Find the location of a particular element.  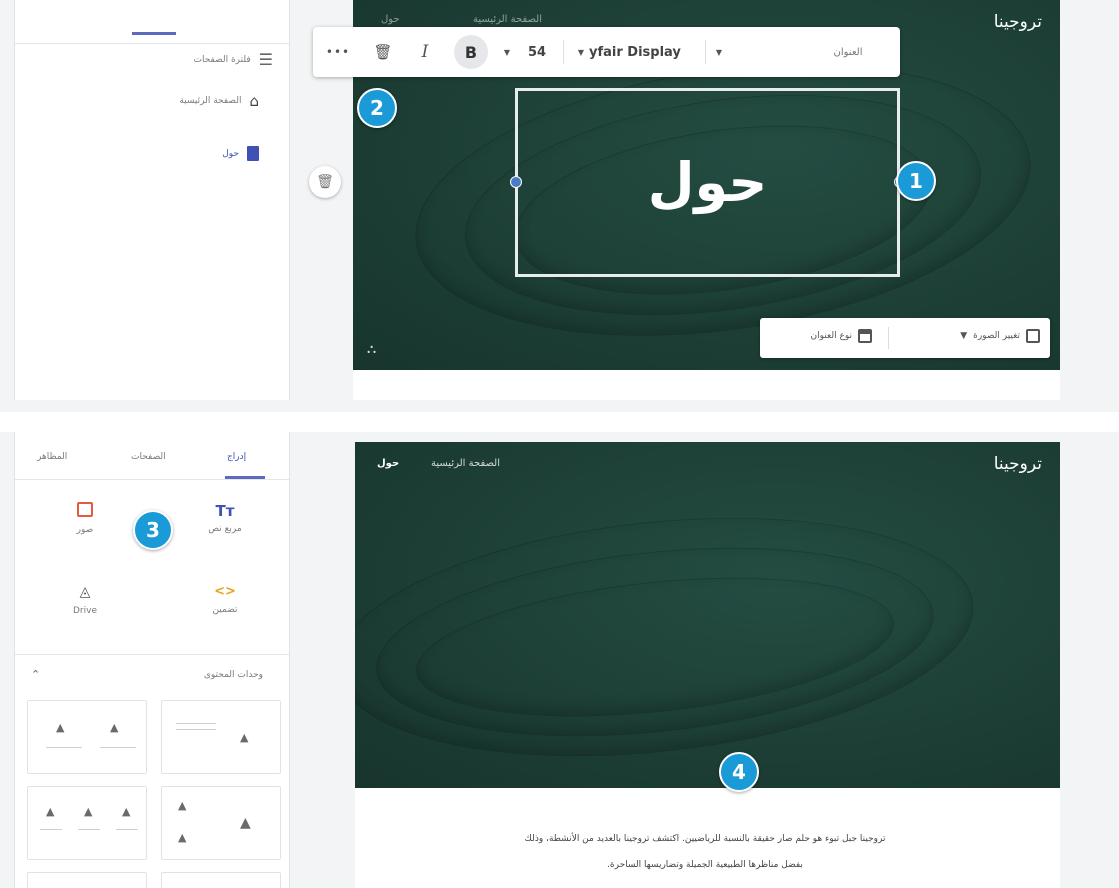

more-options-button: ••• is located at coordinates (338, 52).